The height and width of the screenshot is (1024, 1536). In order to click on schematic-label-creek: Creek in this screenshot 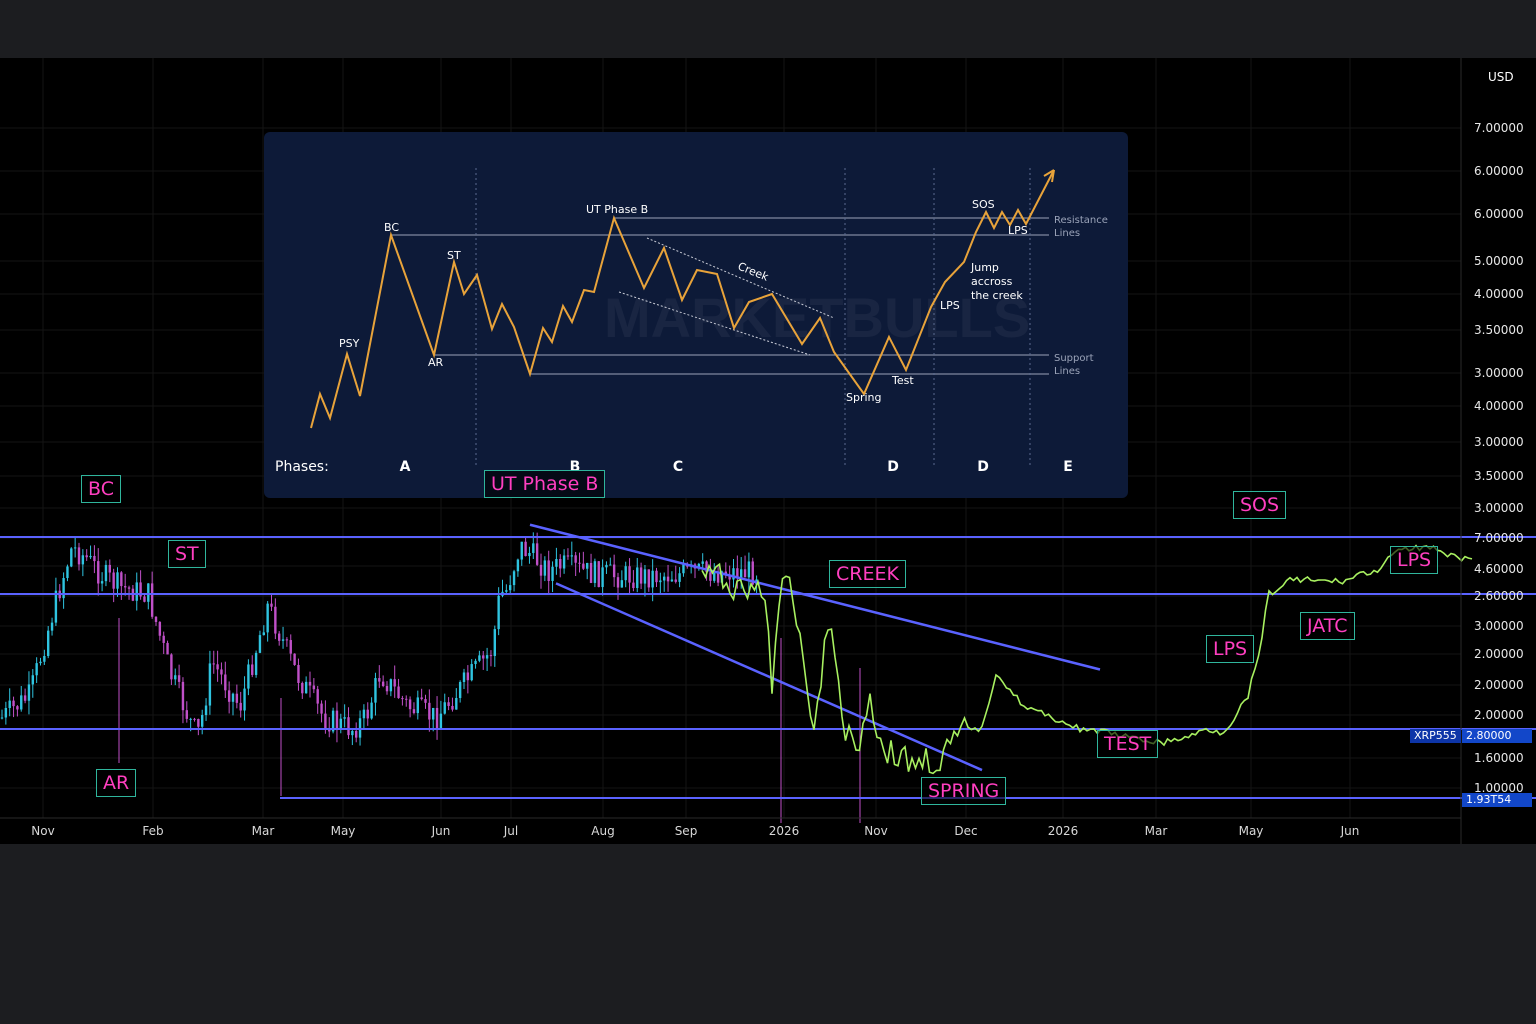, I will do `click(753, 272)`.